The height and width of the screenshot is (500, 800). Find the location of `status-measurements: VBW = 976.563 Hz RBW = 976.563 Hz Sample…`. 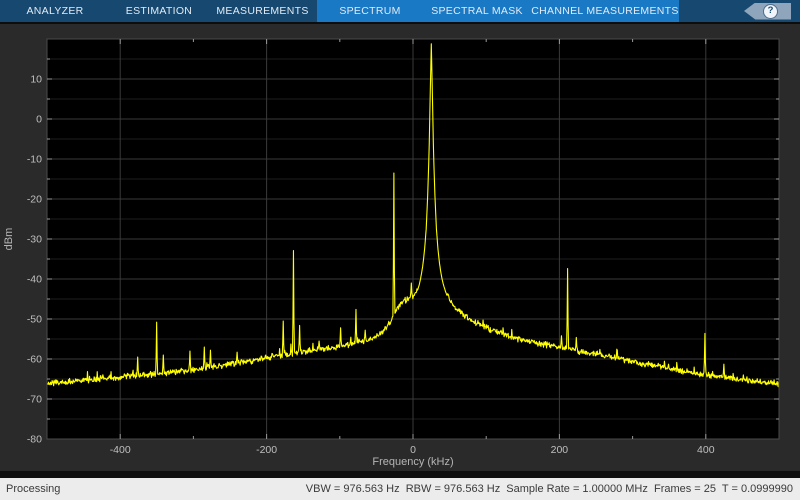

status-measurements: VBW = 976.563 Hz RBW = 976.563 Hz Sample… is located at coordinates (549, 489).